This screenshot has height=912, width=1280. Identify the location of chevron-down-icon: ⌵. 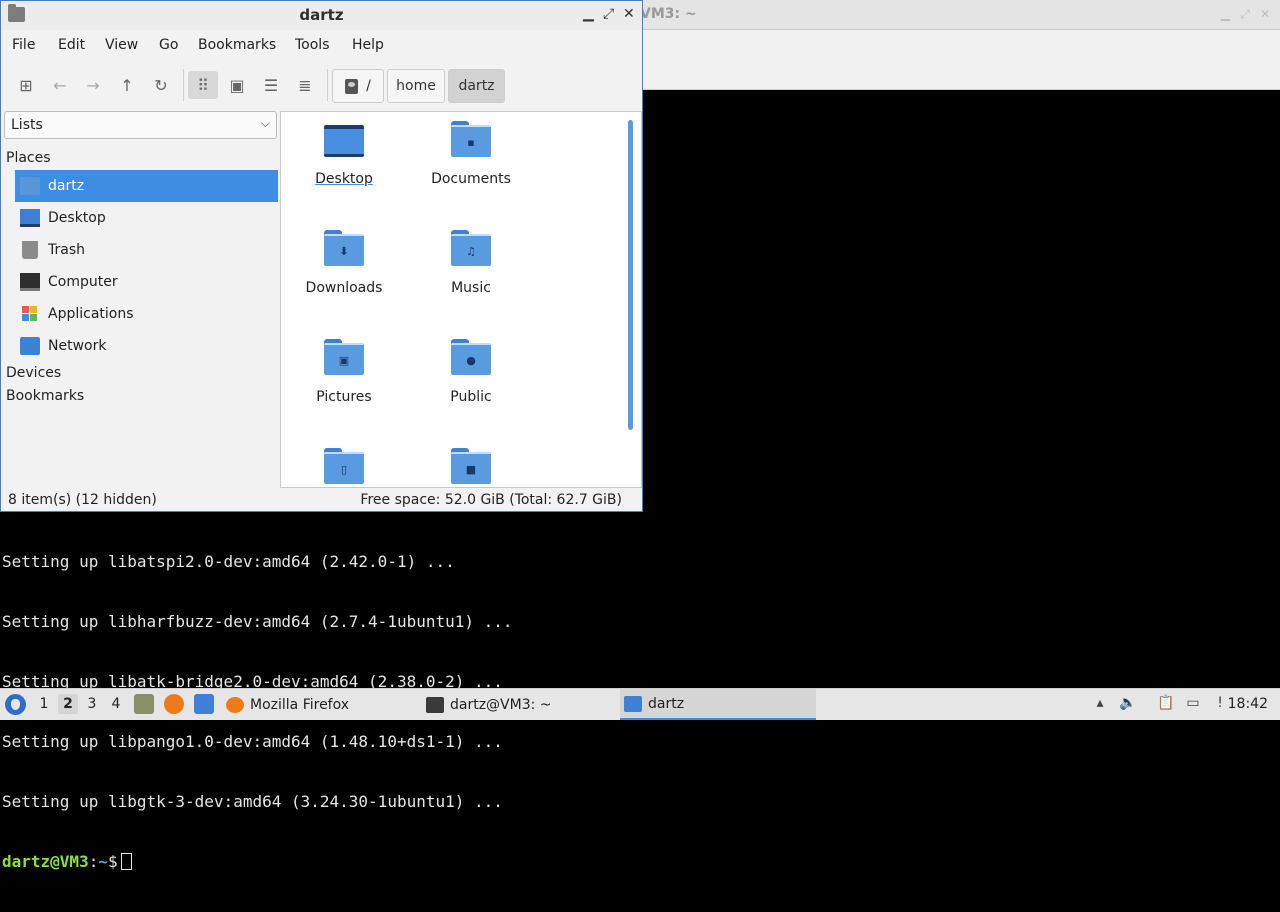
(265, 123).